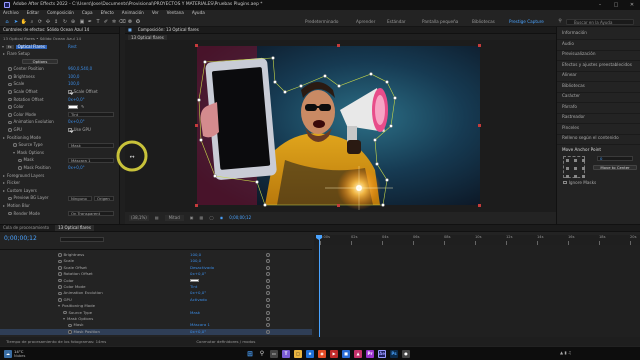 The image size is (640, 360). What do you see at coordinates (16, 22) in the screenshot?
I see `selection-tool-icon: ➤` at bounding box center [16, 22].